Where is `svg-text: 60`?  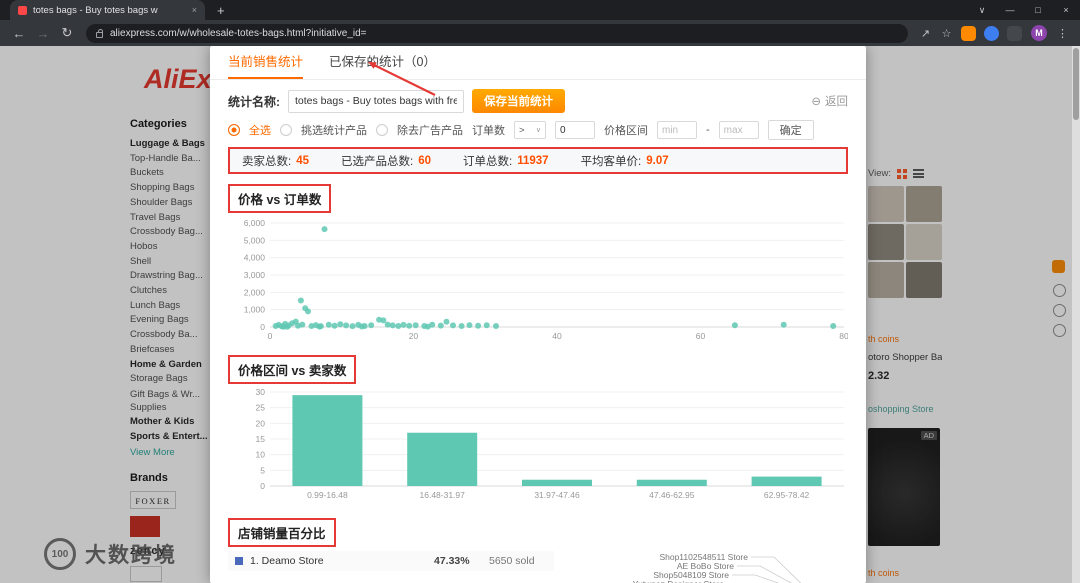 svg-text: 60 is located at coordinates (701, 336).